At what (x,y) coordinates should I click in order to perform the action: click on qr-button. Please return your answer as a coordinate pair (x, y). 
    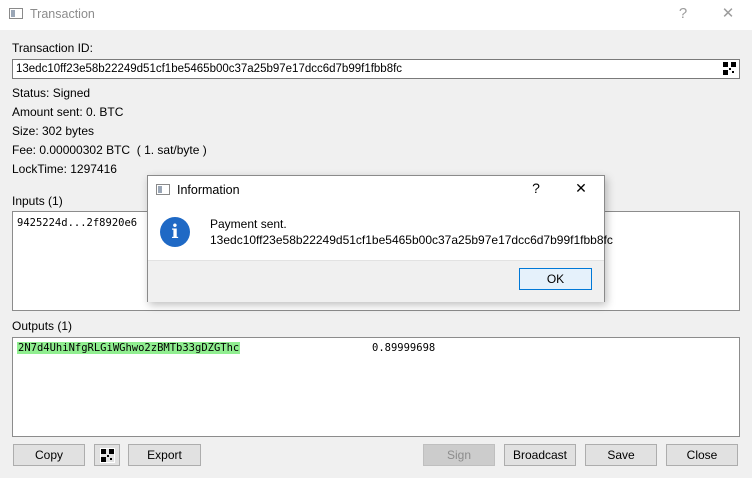
    Looking at the image, I should click on (107, 455).